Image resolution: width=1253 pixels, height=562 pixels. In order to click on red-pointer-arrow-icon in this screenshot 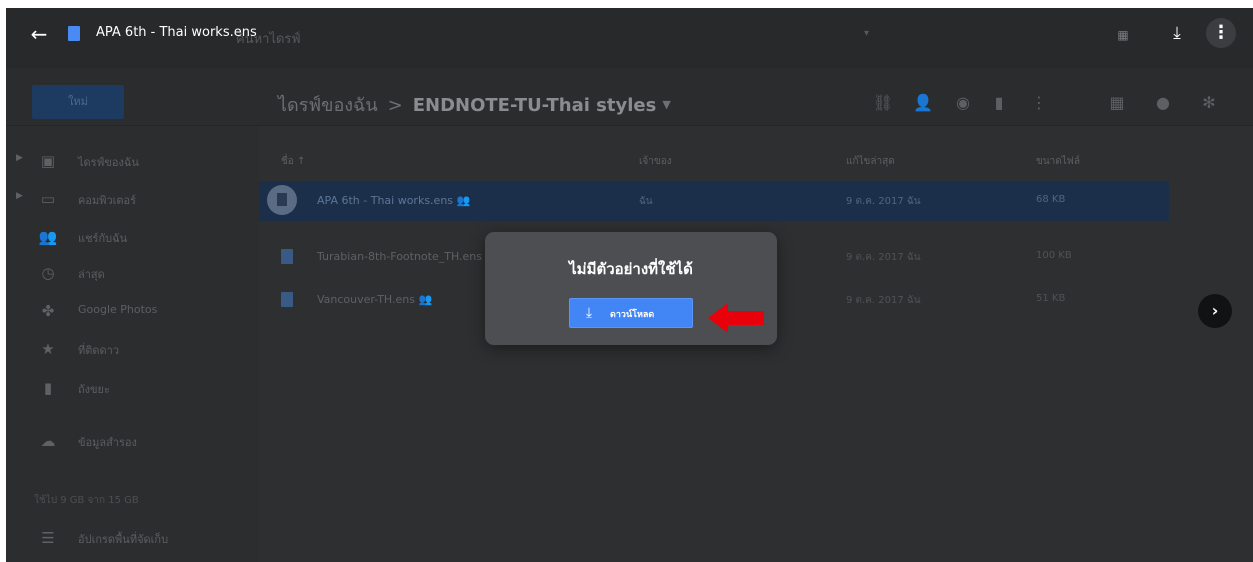, I will do `click(736, 318)`.